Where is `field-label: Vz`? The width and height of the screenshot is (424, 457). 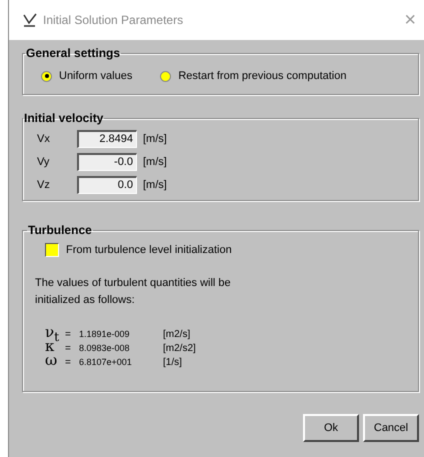 field-label: Vz is located at coordinates (43, 184).